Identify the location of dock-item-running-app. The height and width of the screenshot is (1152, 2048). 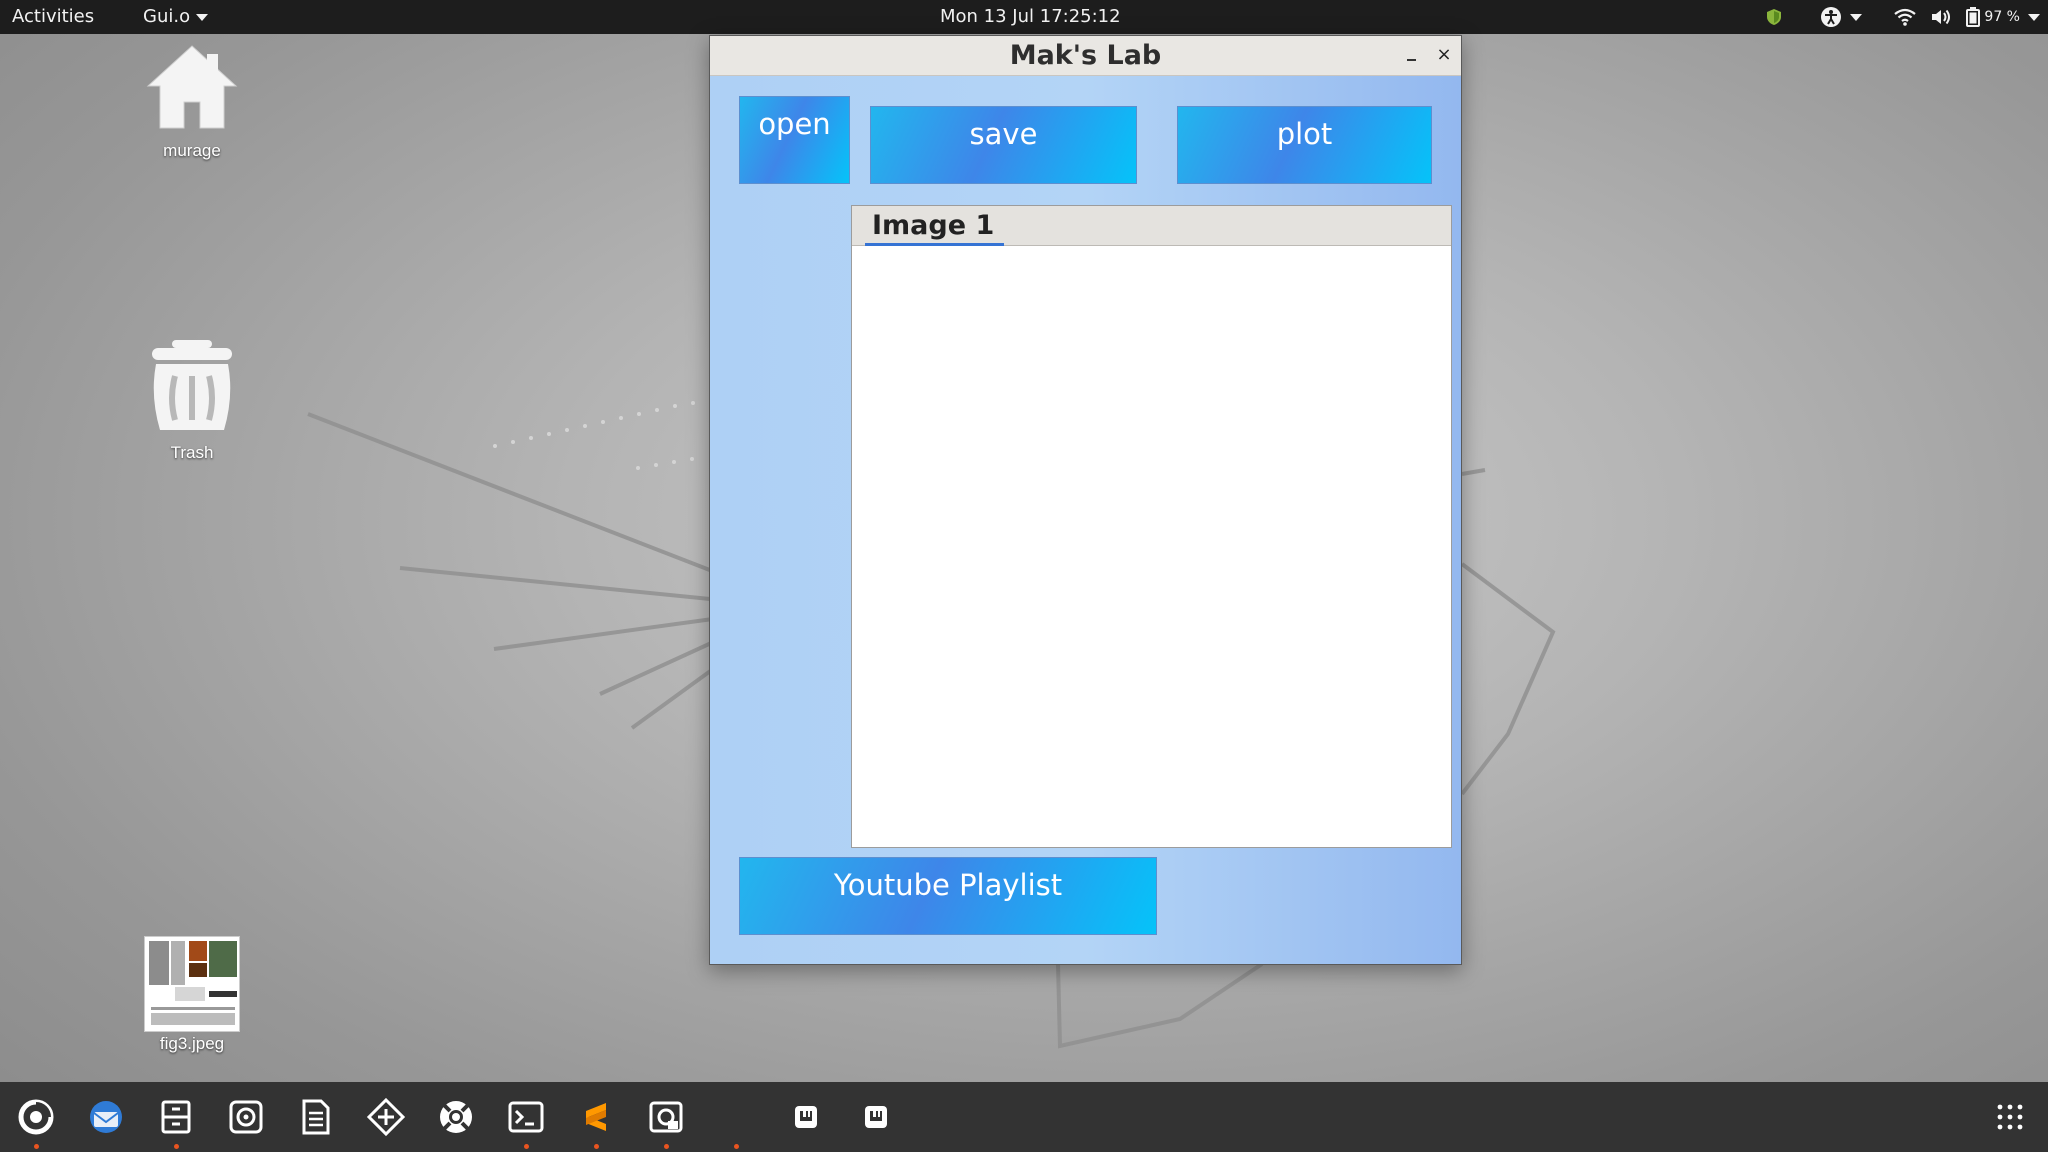
(736, 1123).